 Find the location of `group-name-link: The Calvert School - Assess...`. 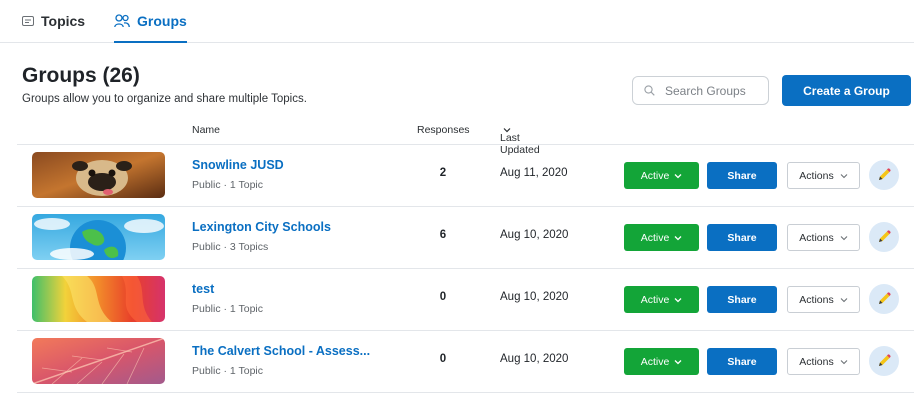

group-name-link: The Calvert School - Assess... is located at coordinates (281, 351).